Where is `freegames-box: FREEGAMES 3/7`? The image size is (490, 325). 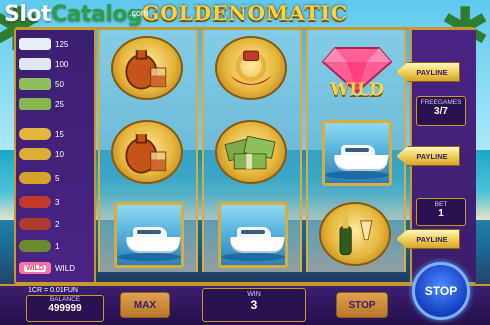 freegames-box: FREEGAMES 3/7 is located at coordinates (441, 111).